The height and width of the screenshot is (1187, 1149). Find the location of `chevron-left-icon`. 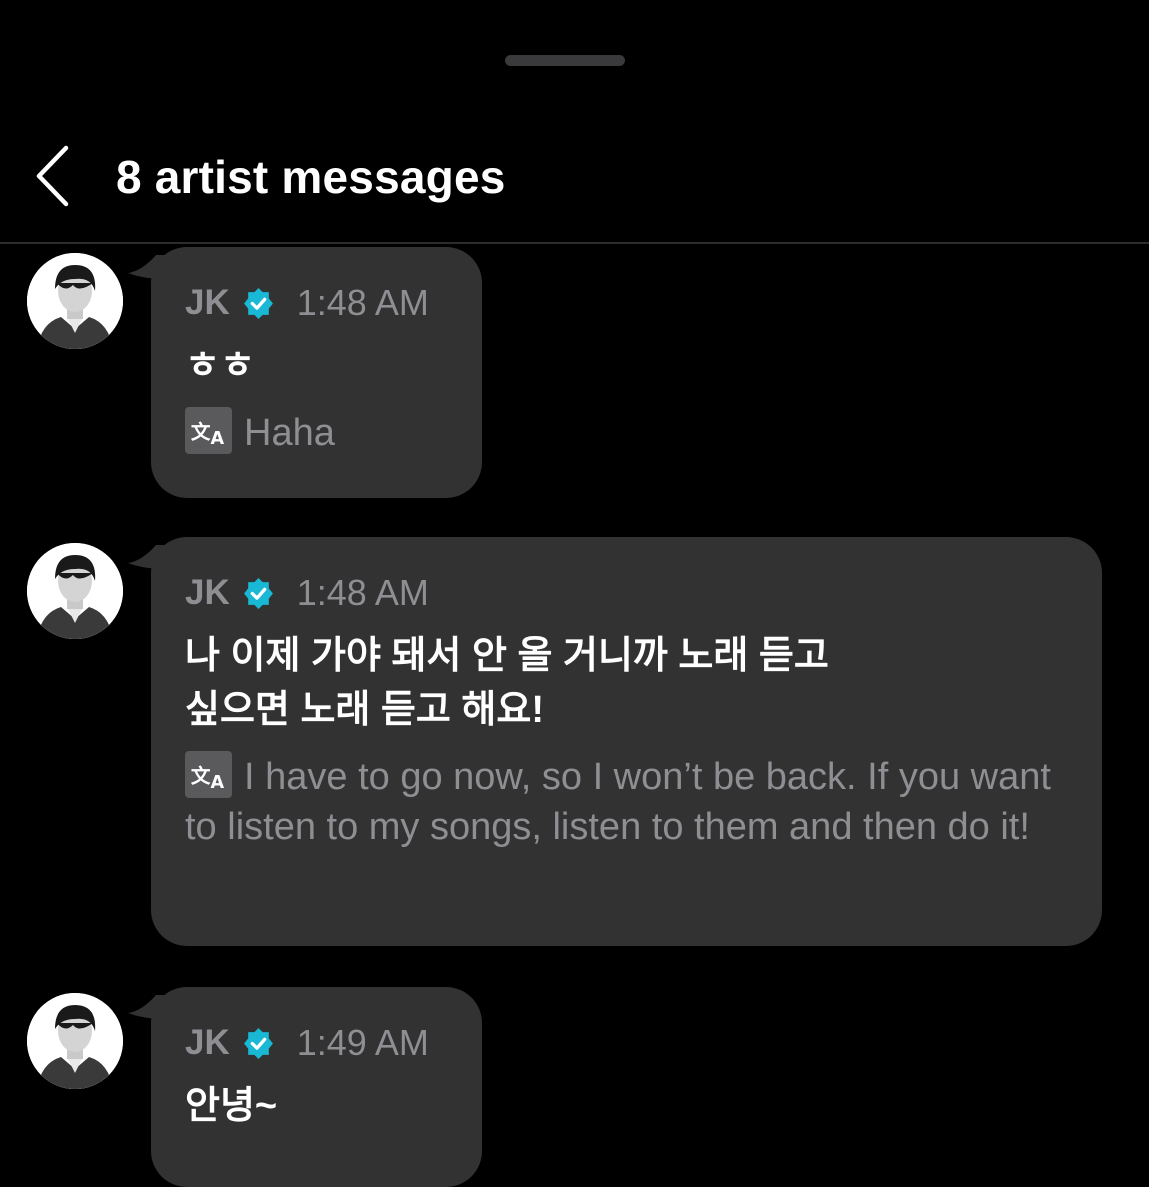

chevron-left-icon is located at coordinates (52, 176).